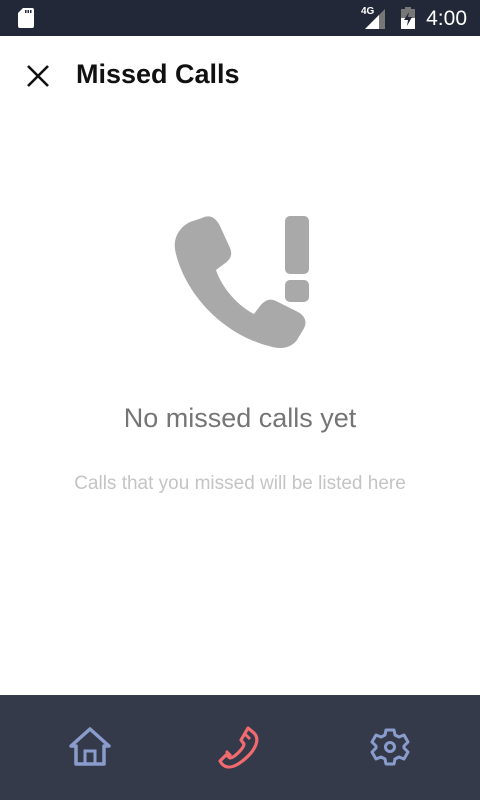  I want to click on nav-calls-button, so click(240, 747).